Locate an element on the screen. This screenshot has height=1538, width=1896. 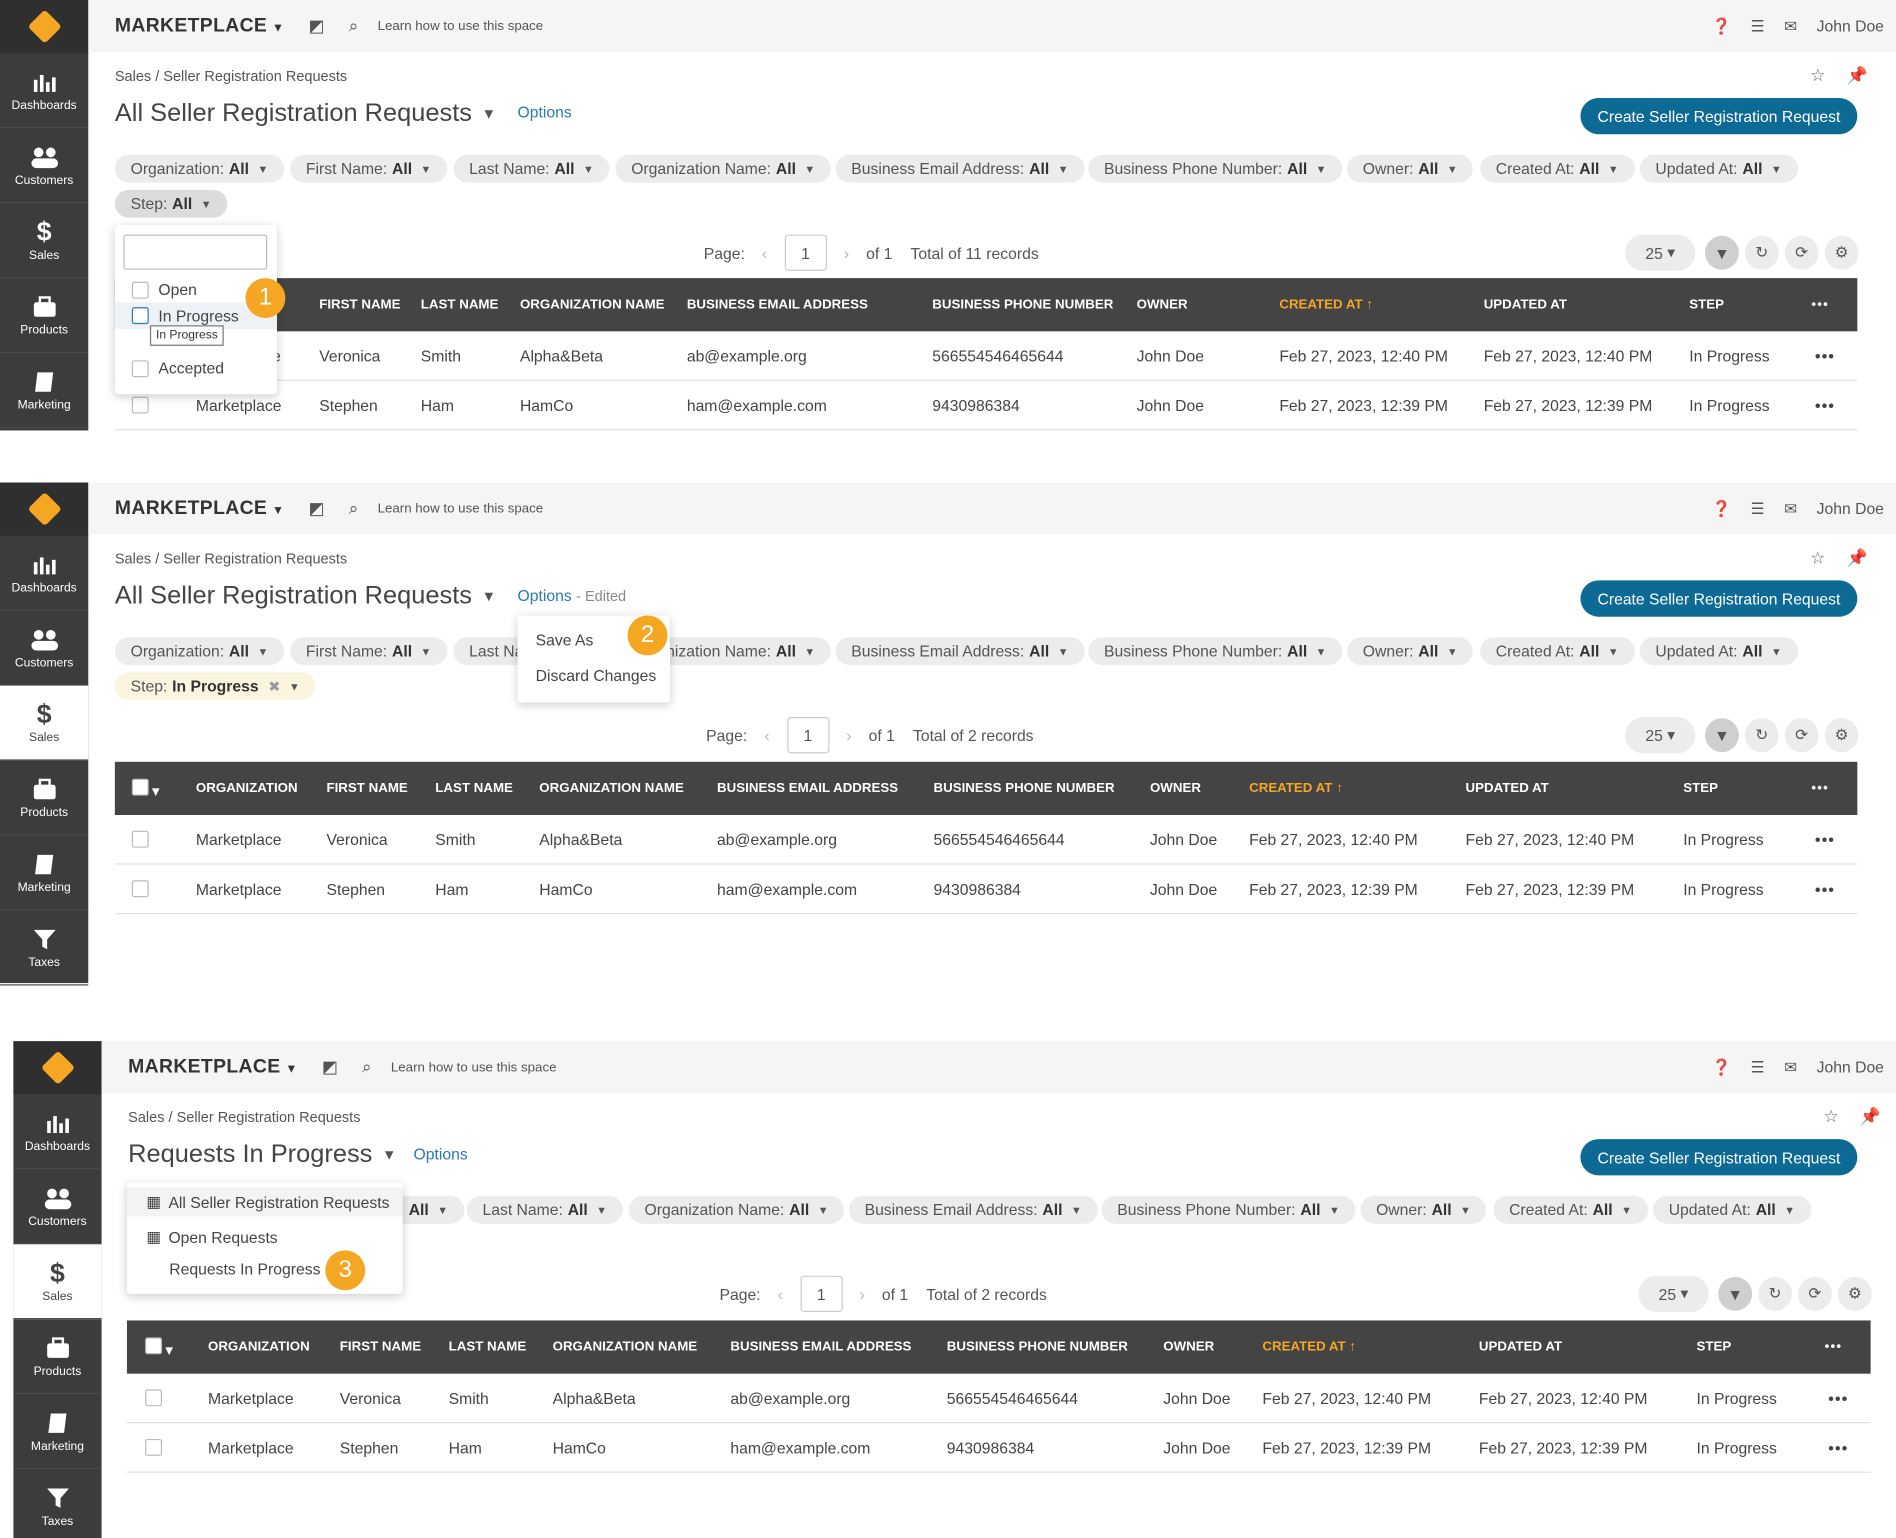
save-as-item: Save As is located at coordinates (565, 640).